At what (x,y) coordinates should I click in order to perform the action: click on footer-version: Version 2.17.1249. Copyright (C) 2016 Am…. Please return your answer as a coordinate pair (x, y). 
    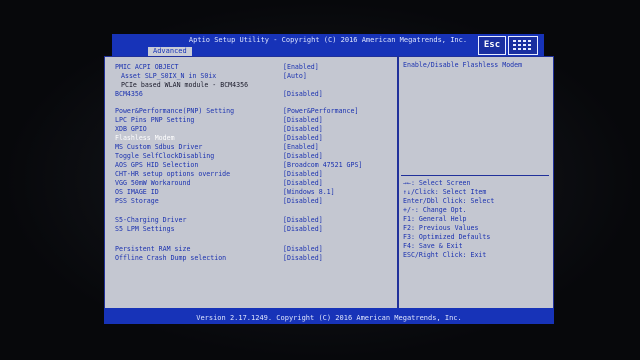
    Looking at the image, I should click on (329, 318).